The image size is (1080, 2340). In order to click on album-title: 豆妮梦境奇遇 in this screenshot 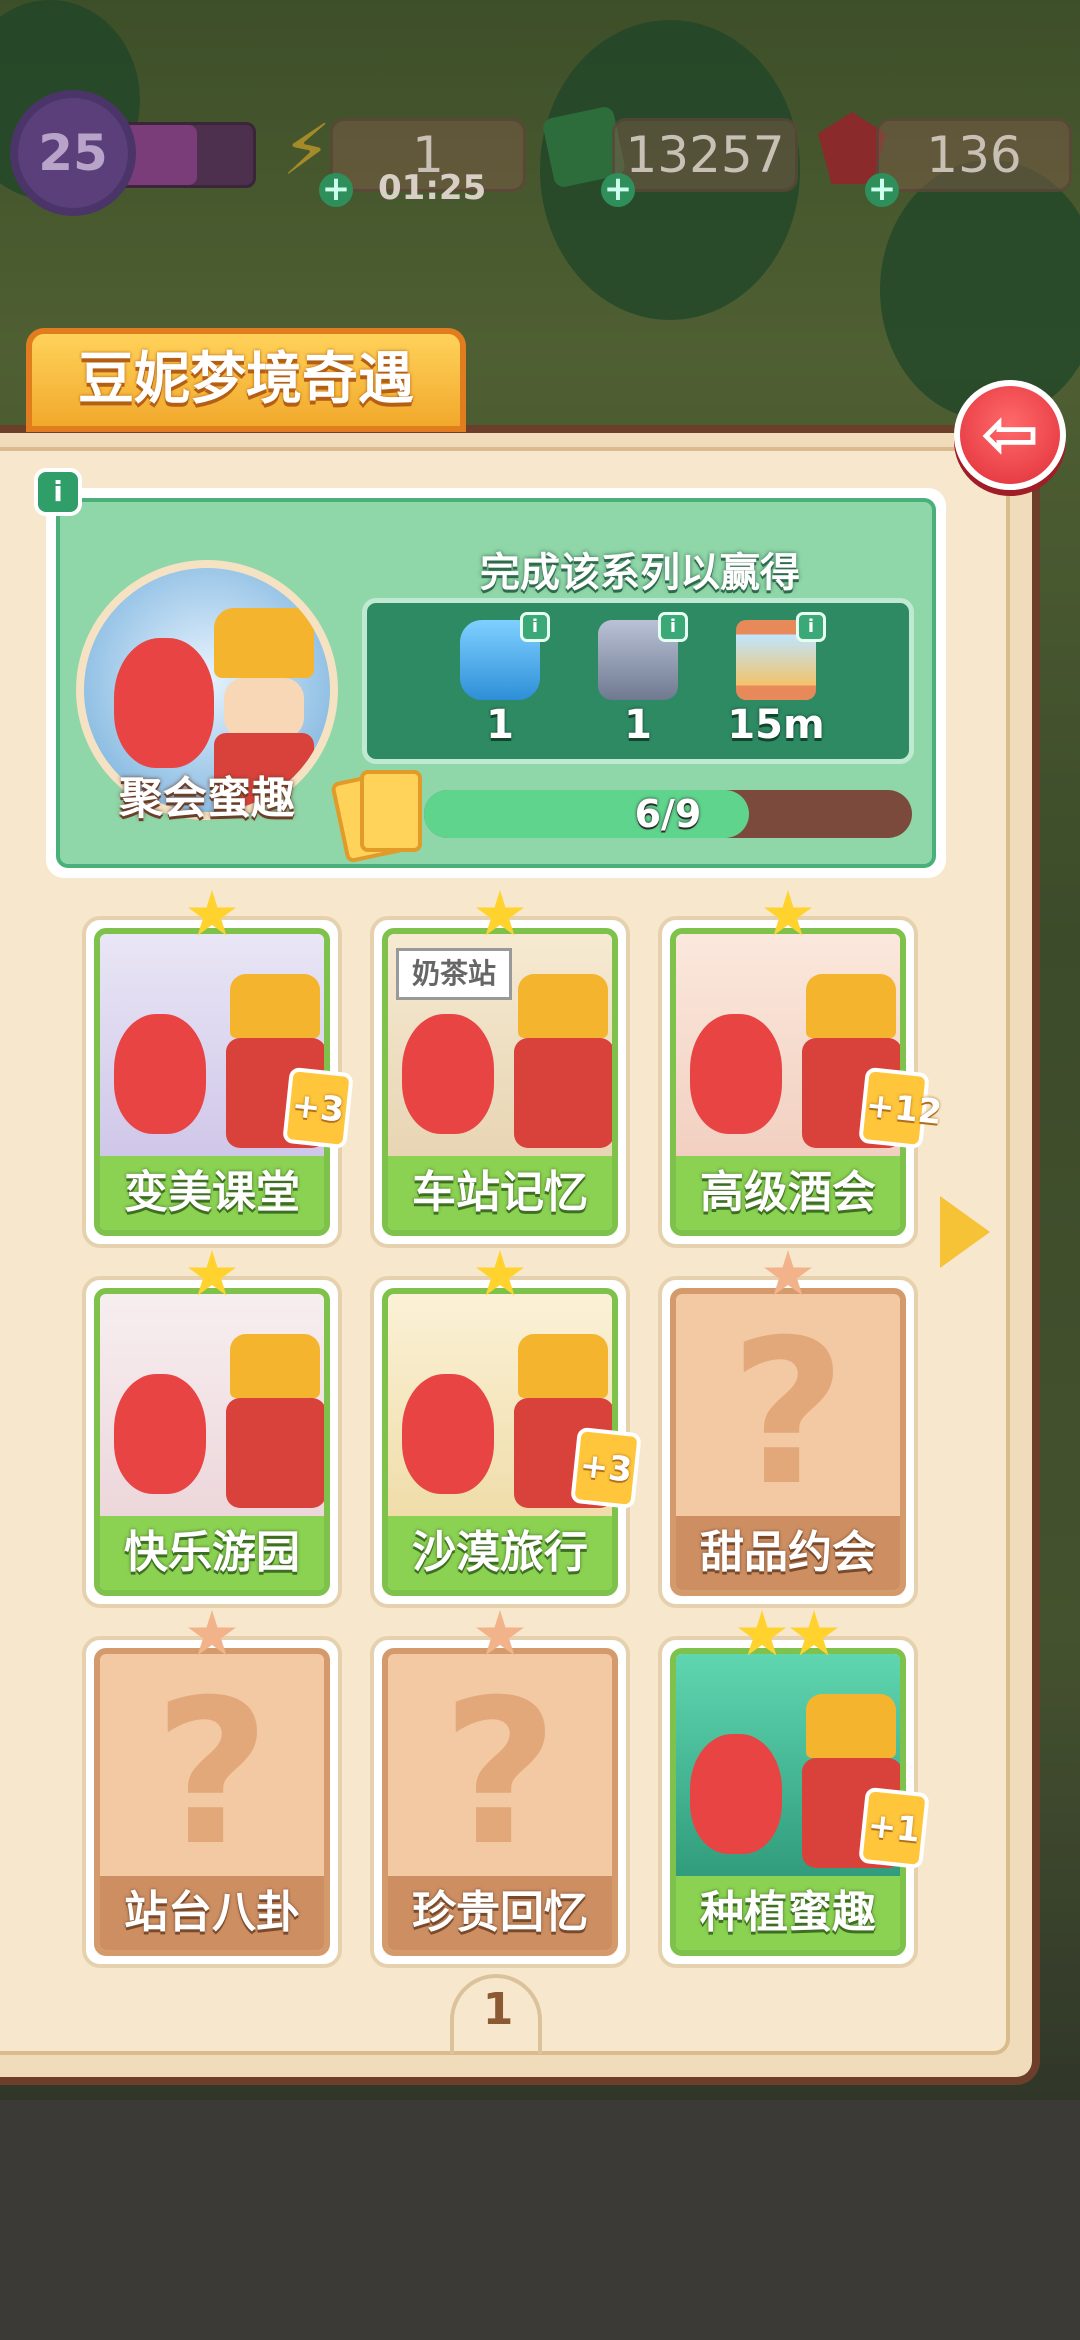, I will do `click(246, 379)`.